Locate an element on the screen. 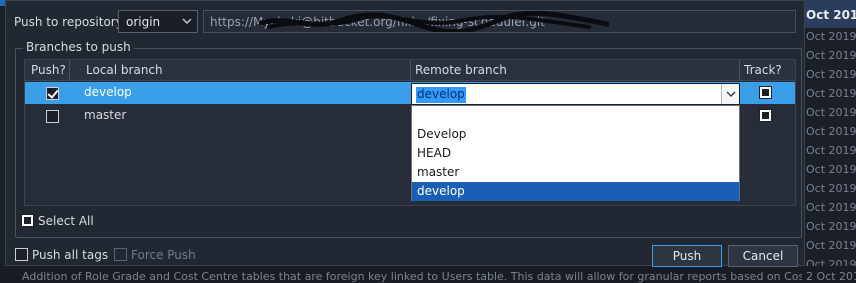  local-branch-name: master is located at coordinates (105, 115).